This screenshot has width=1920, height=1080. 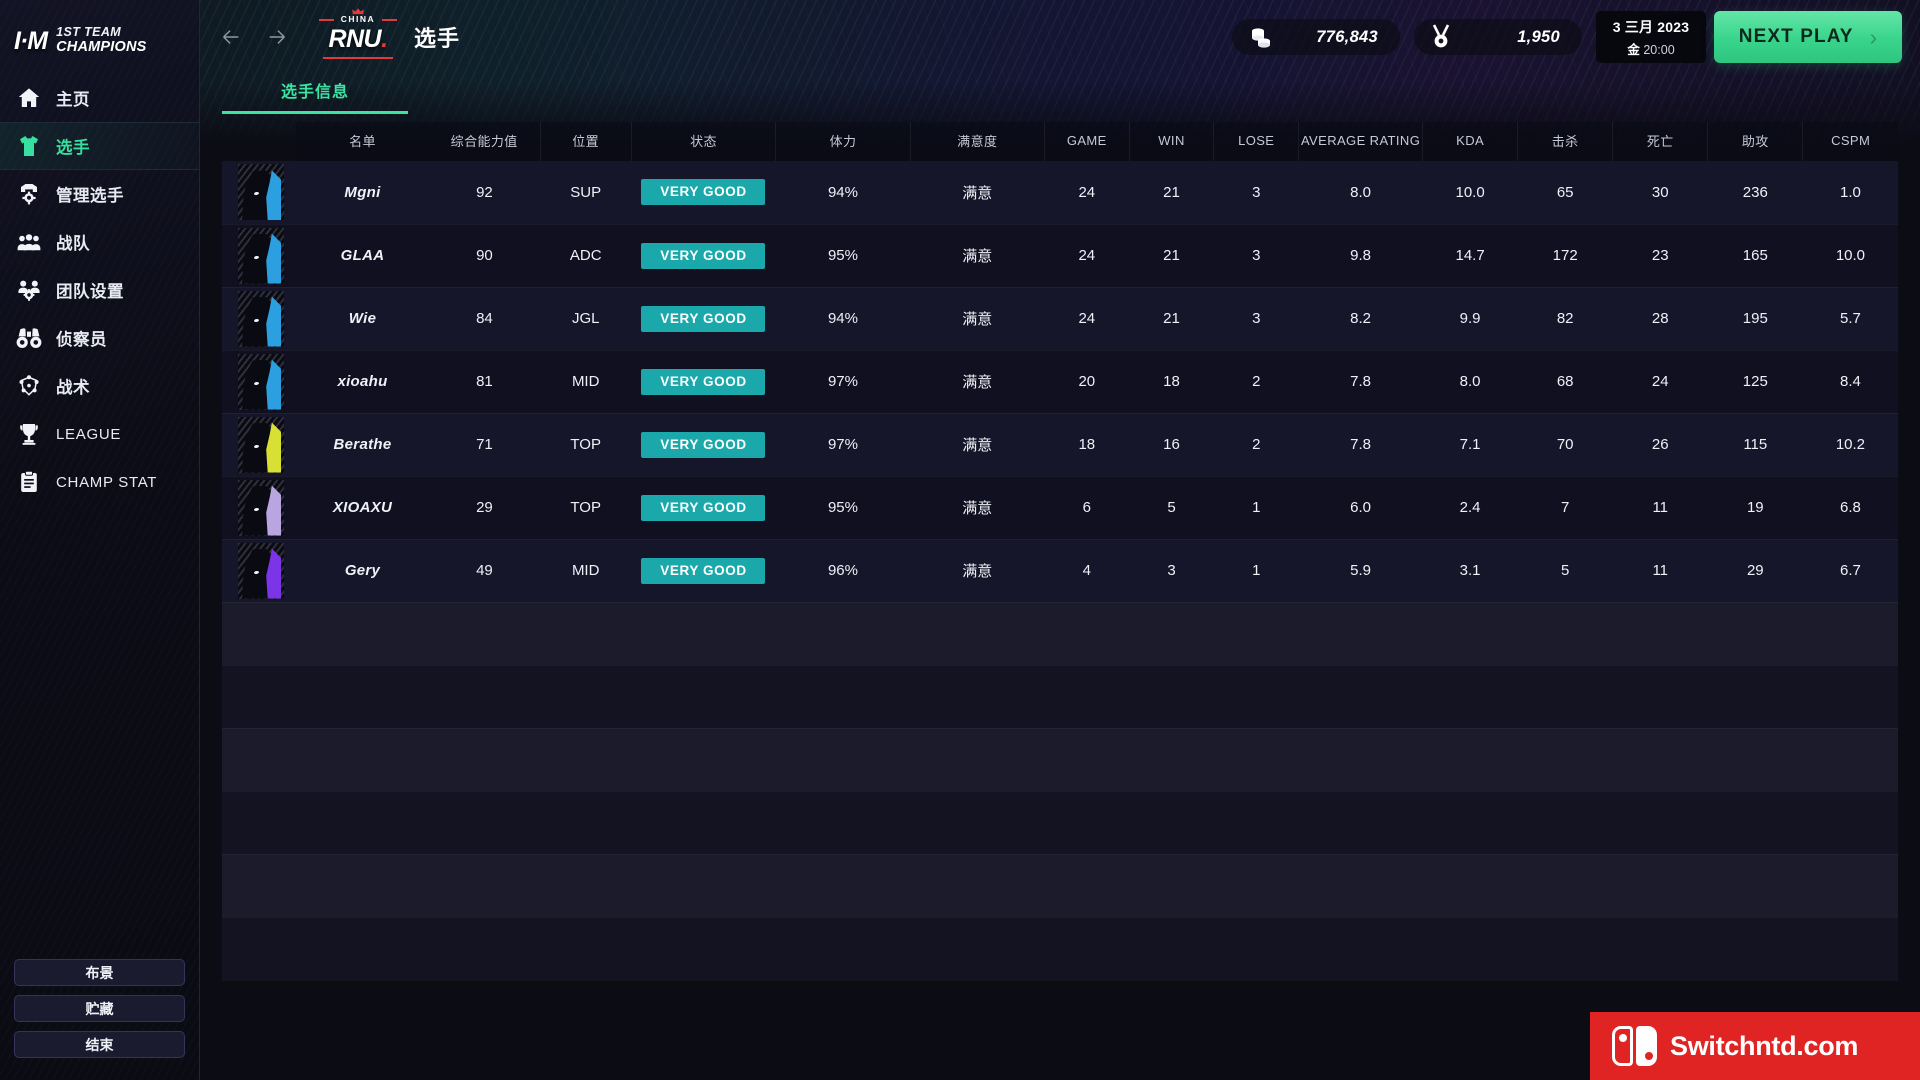 What do you see at coordinates (1360, 193) in the screenshot?
I see `player-avg-rating: 8.0` at bounding box center [1360, 193].